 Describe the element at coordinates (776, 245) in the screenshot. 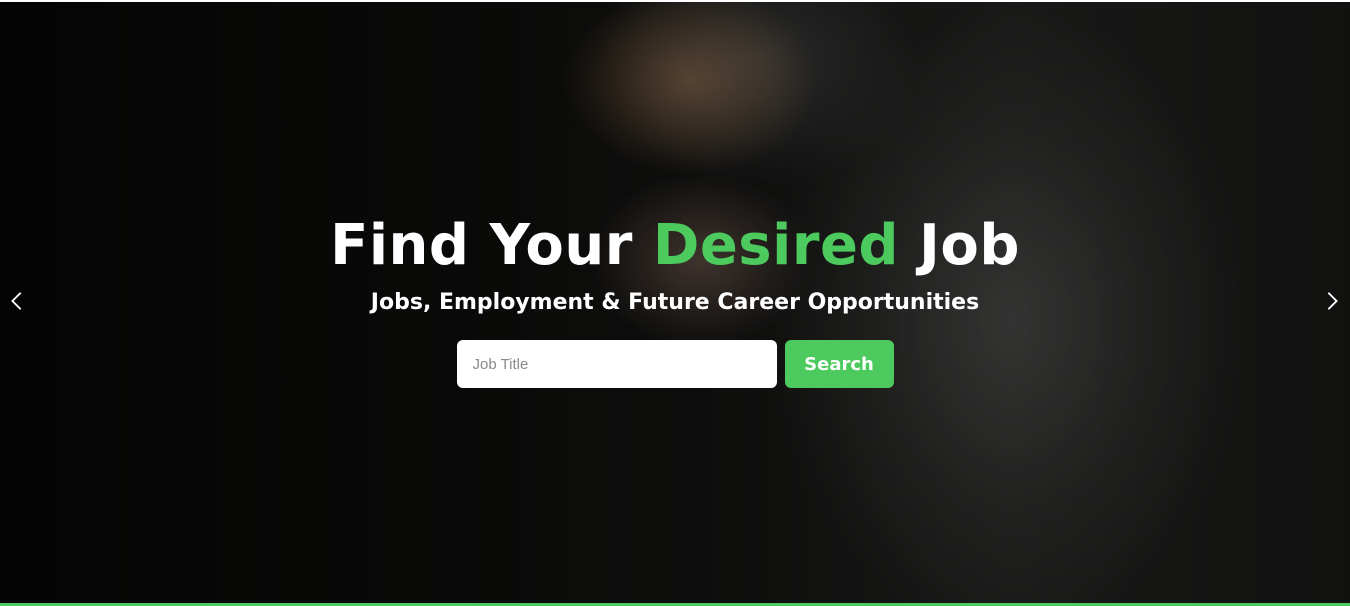

I see `headline-accent: Desired` at that location.